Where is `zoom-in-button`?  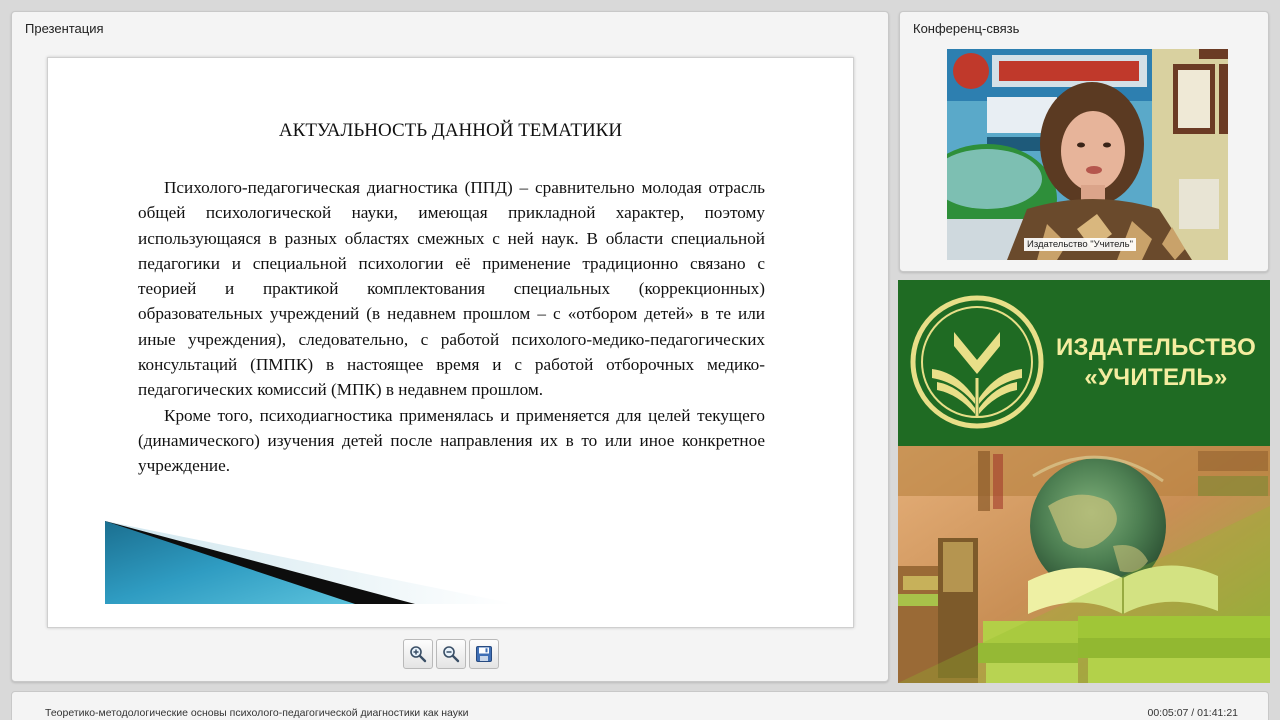 zoom-in-button is located at coordinates (418, 654).